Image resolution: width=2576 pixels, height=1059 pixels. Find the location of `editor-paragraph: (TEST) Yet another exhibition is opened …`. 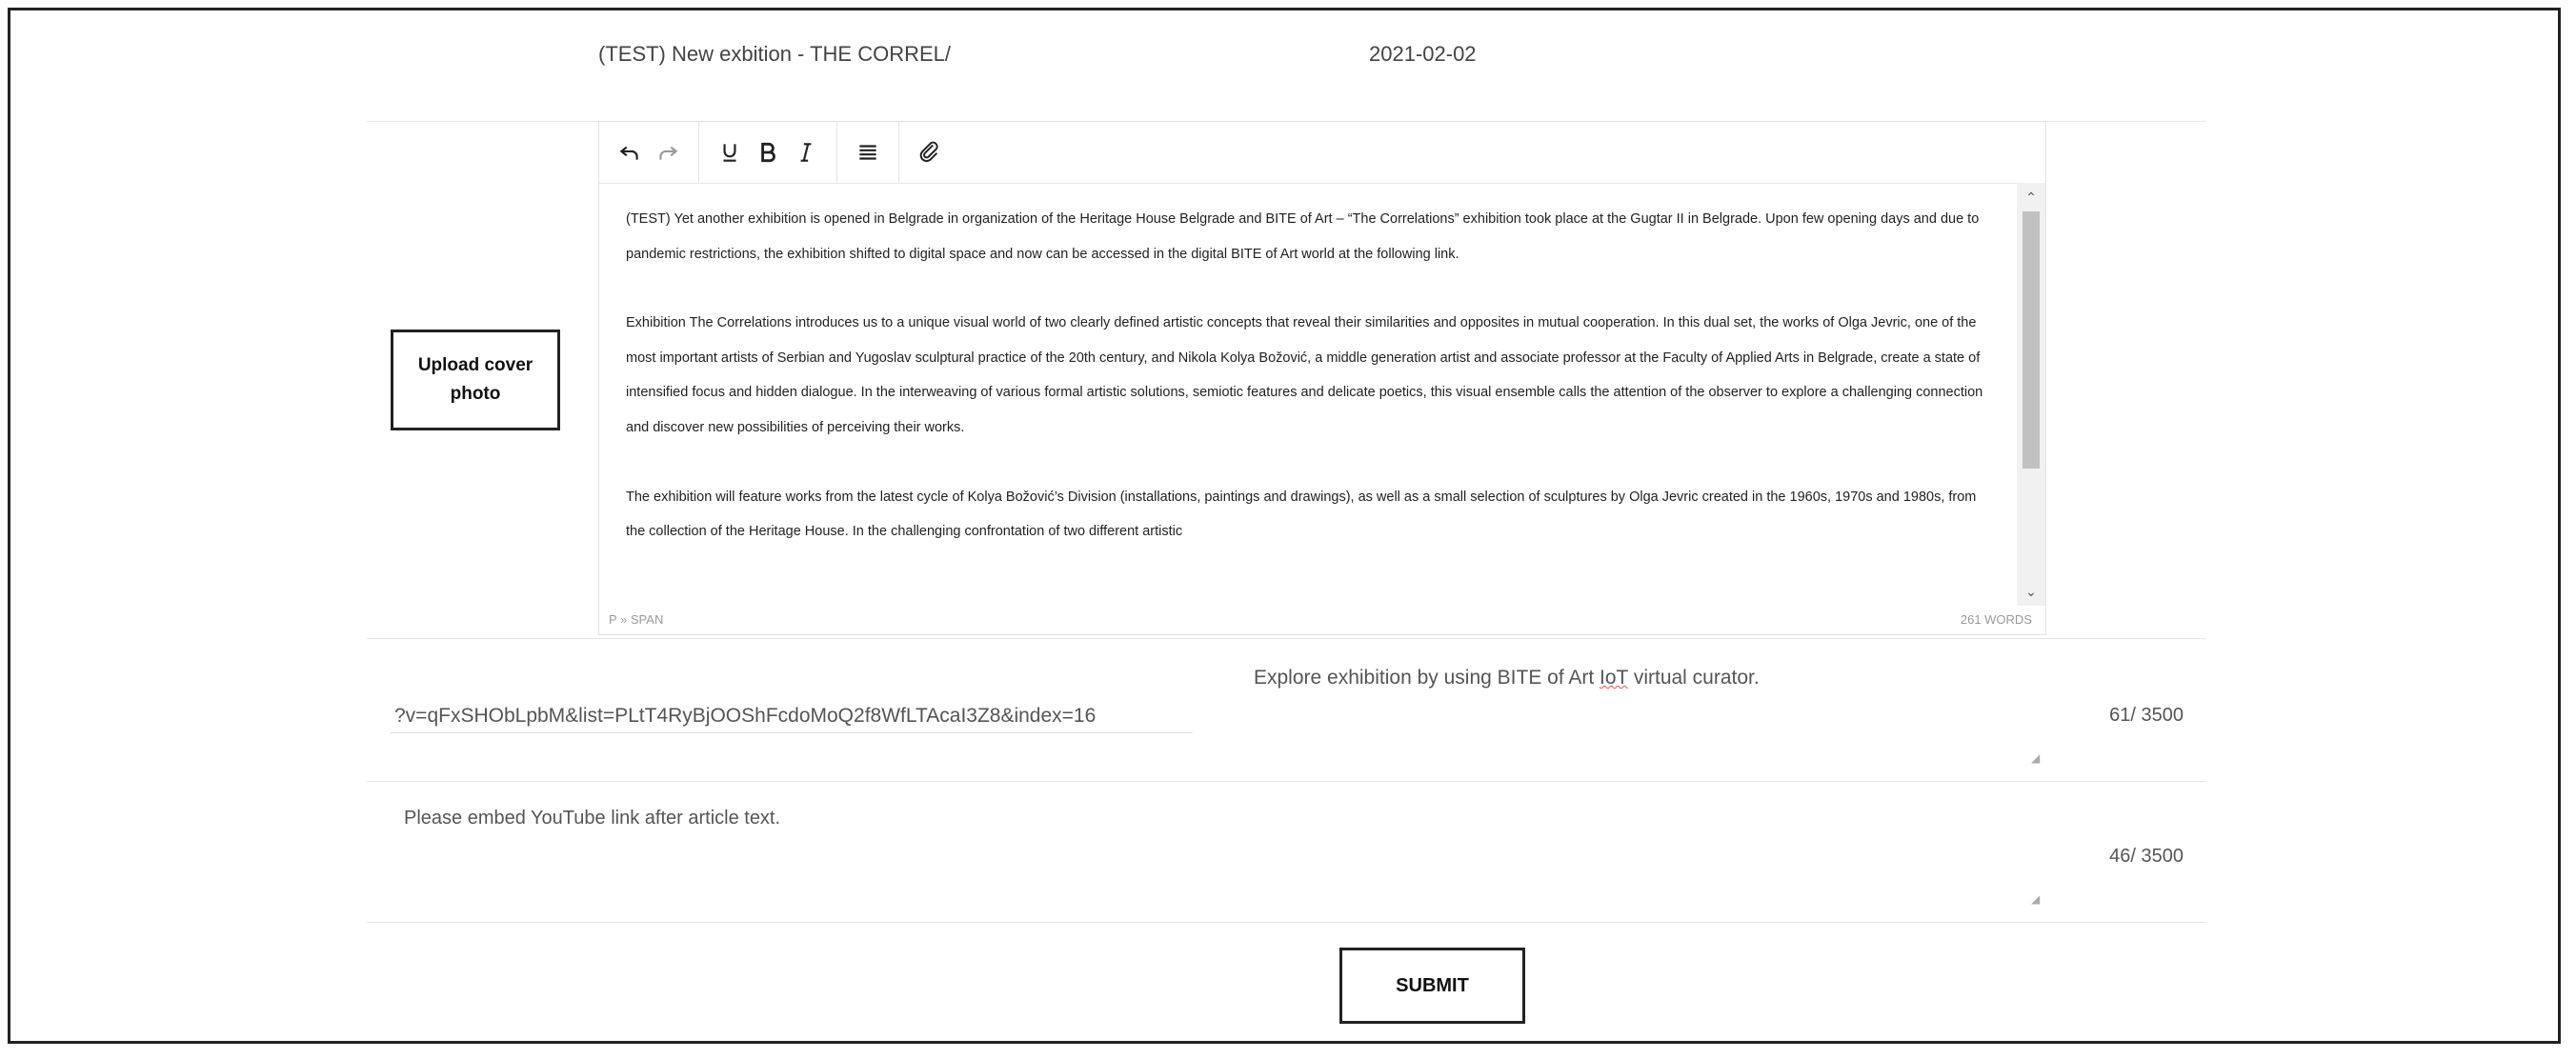

editor-paragraph: (TEST) Yet another exhibition is opened … is located at coordinates (1303, 236).